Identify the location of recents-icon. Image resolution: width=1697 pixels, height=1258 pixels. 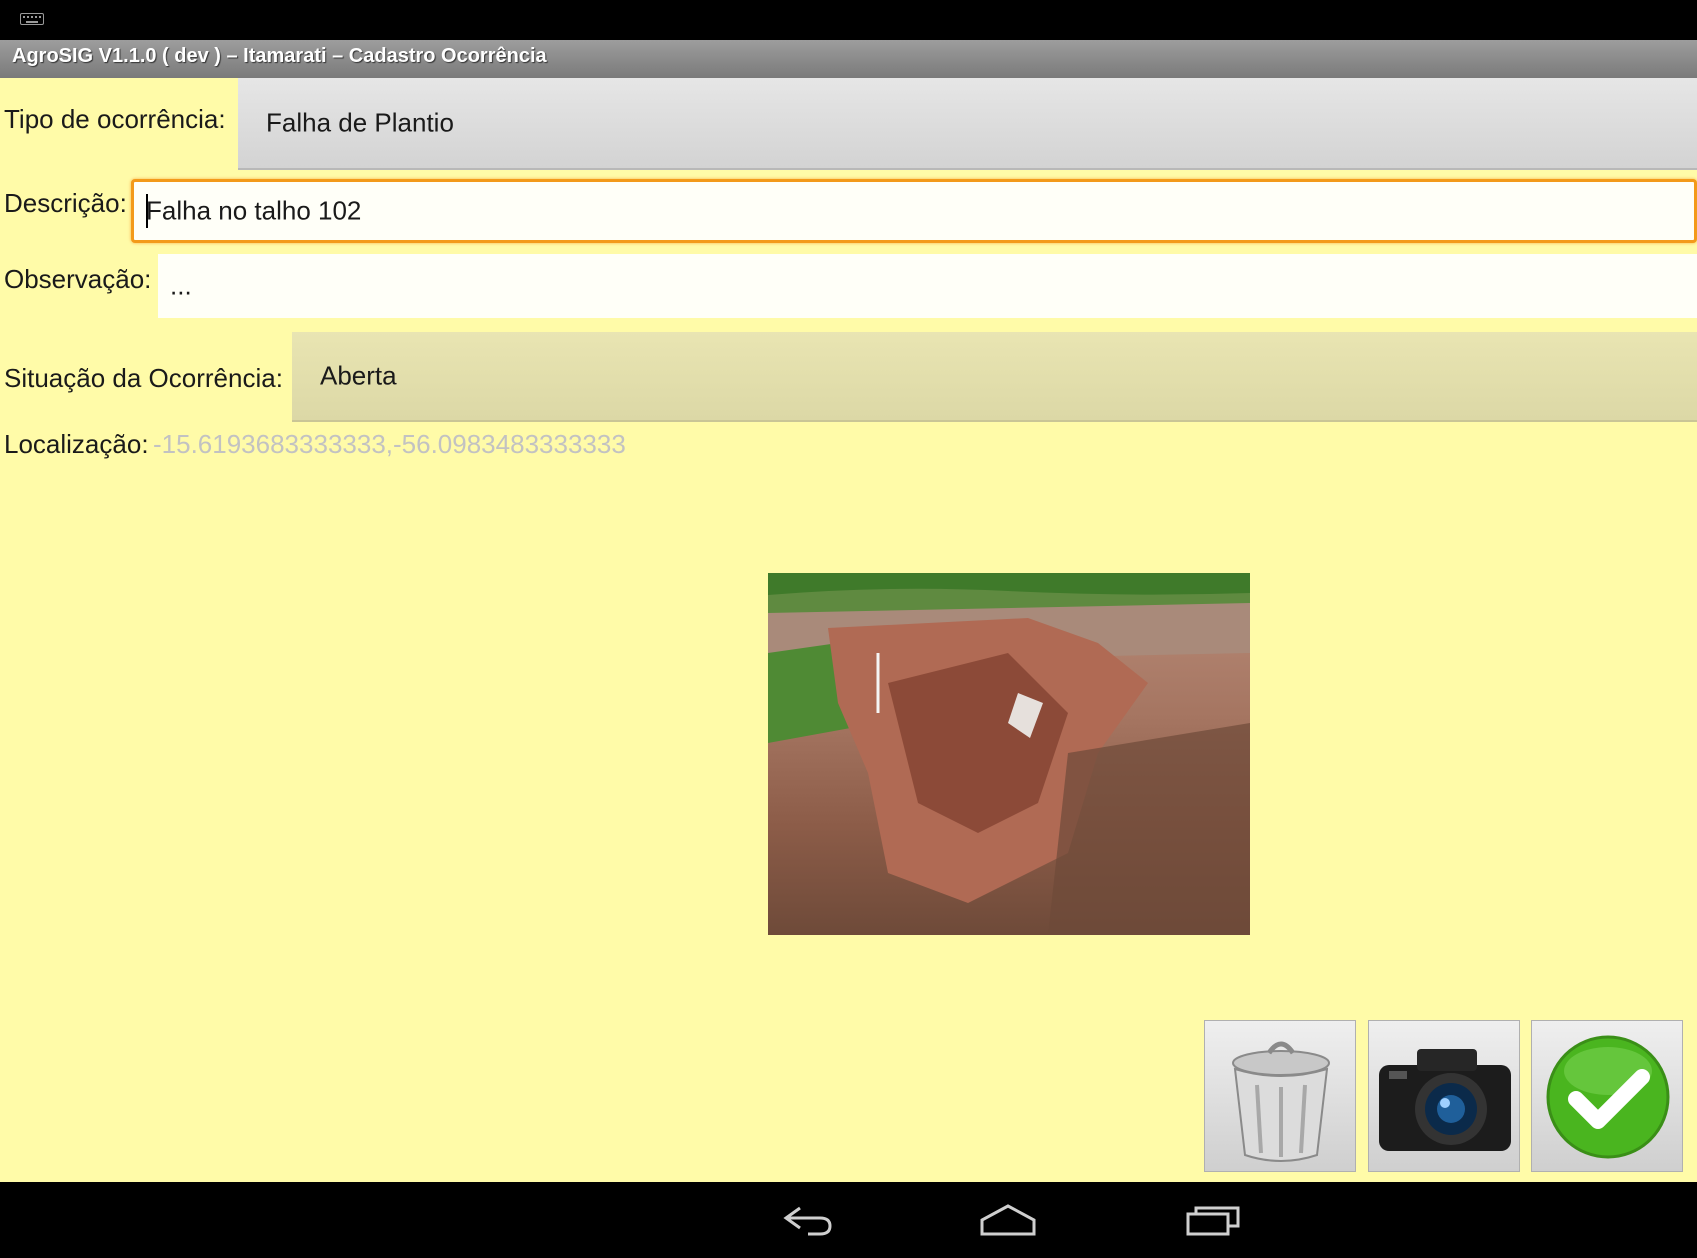
(1214, 1220).